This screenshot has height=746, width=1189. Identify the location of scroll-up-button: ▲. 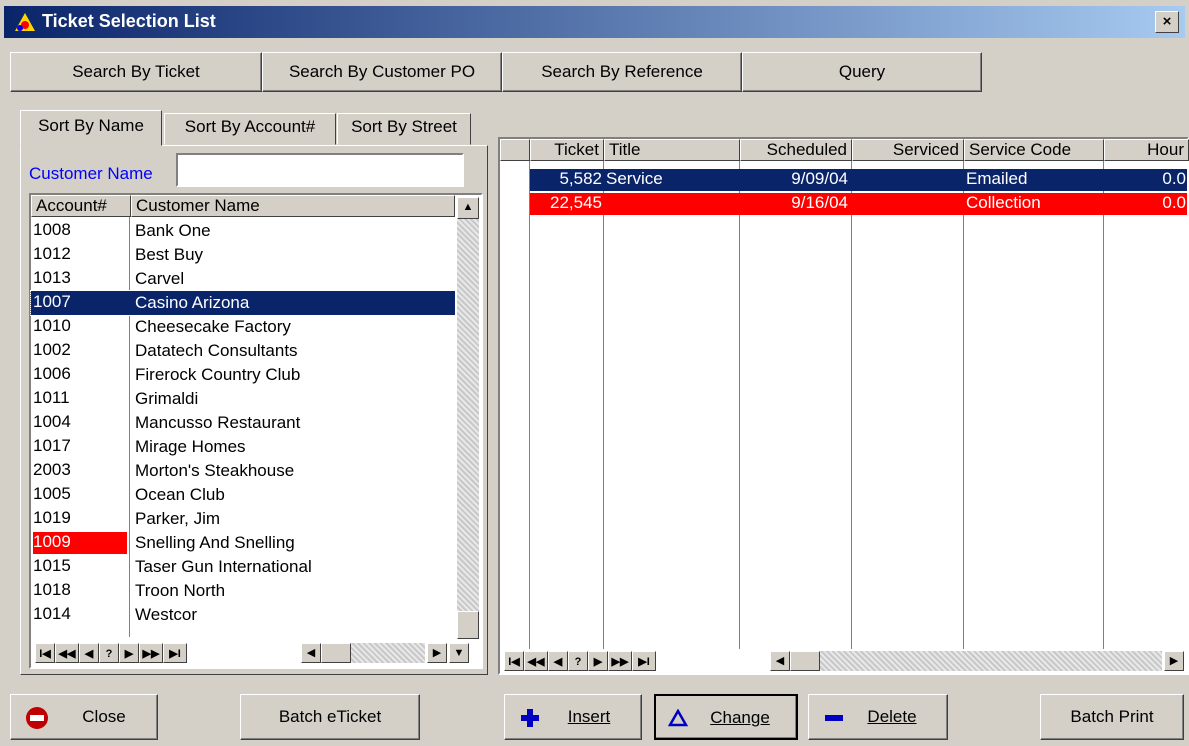
(468, 208).